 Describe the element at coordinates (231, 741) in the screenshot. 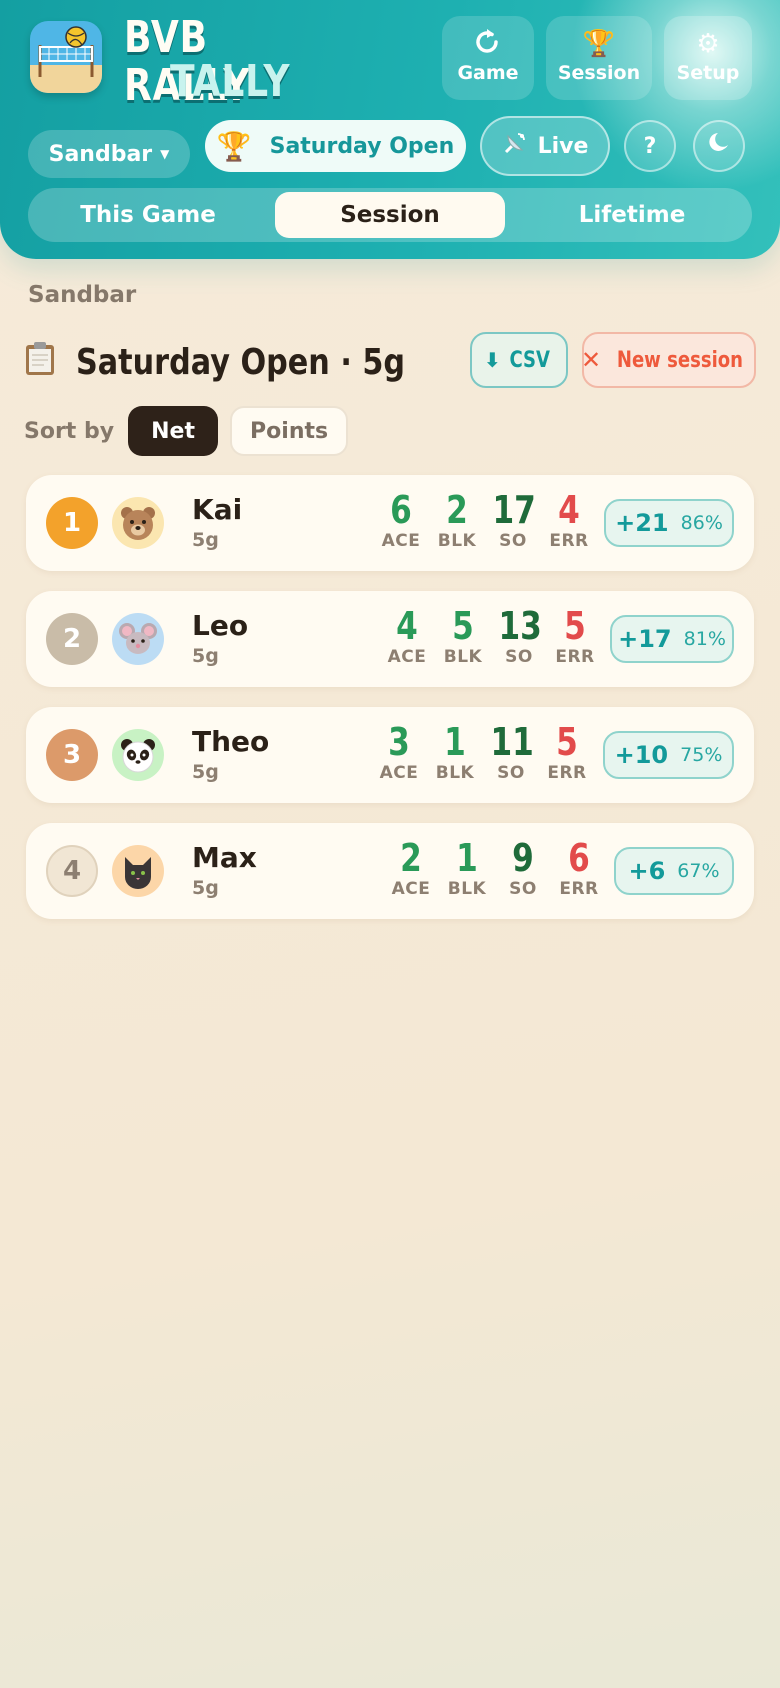

I see `player-name: Theo` at that location.